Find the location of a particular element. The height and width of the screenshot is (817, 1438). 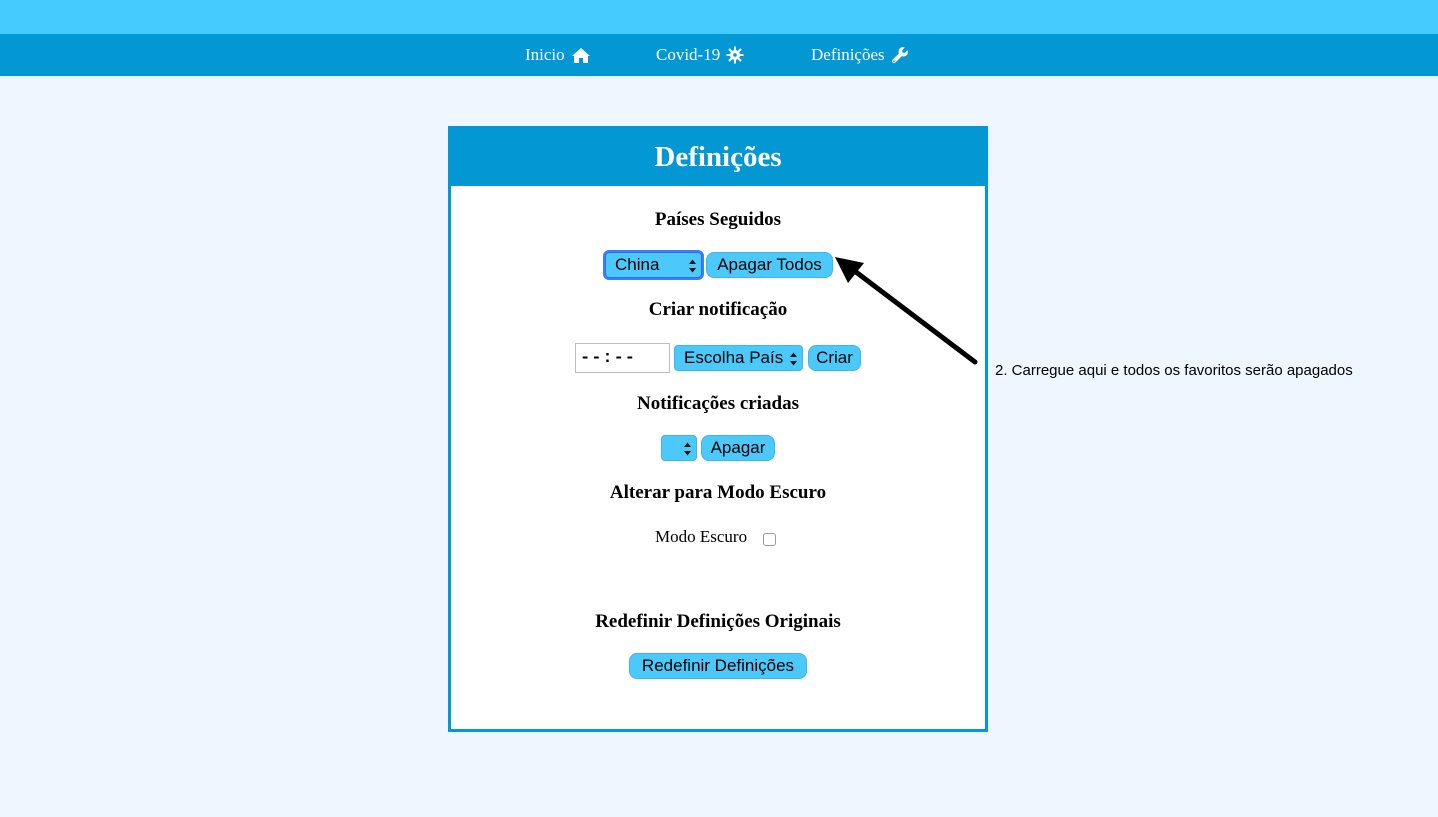

nav-item-inicio: Inicio is located at coordinates (558, 55).